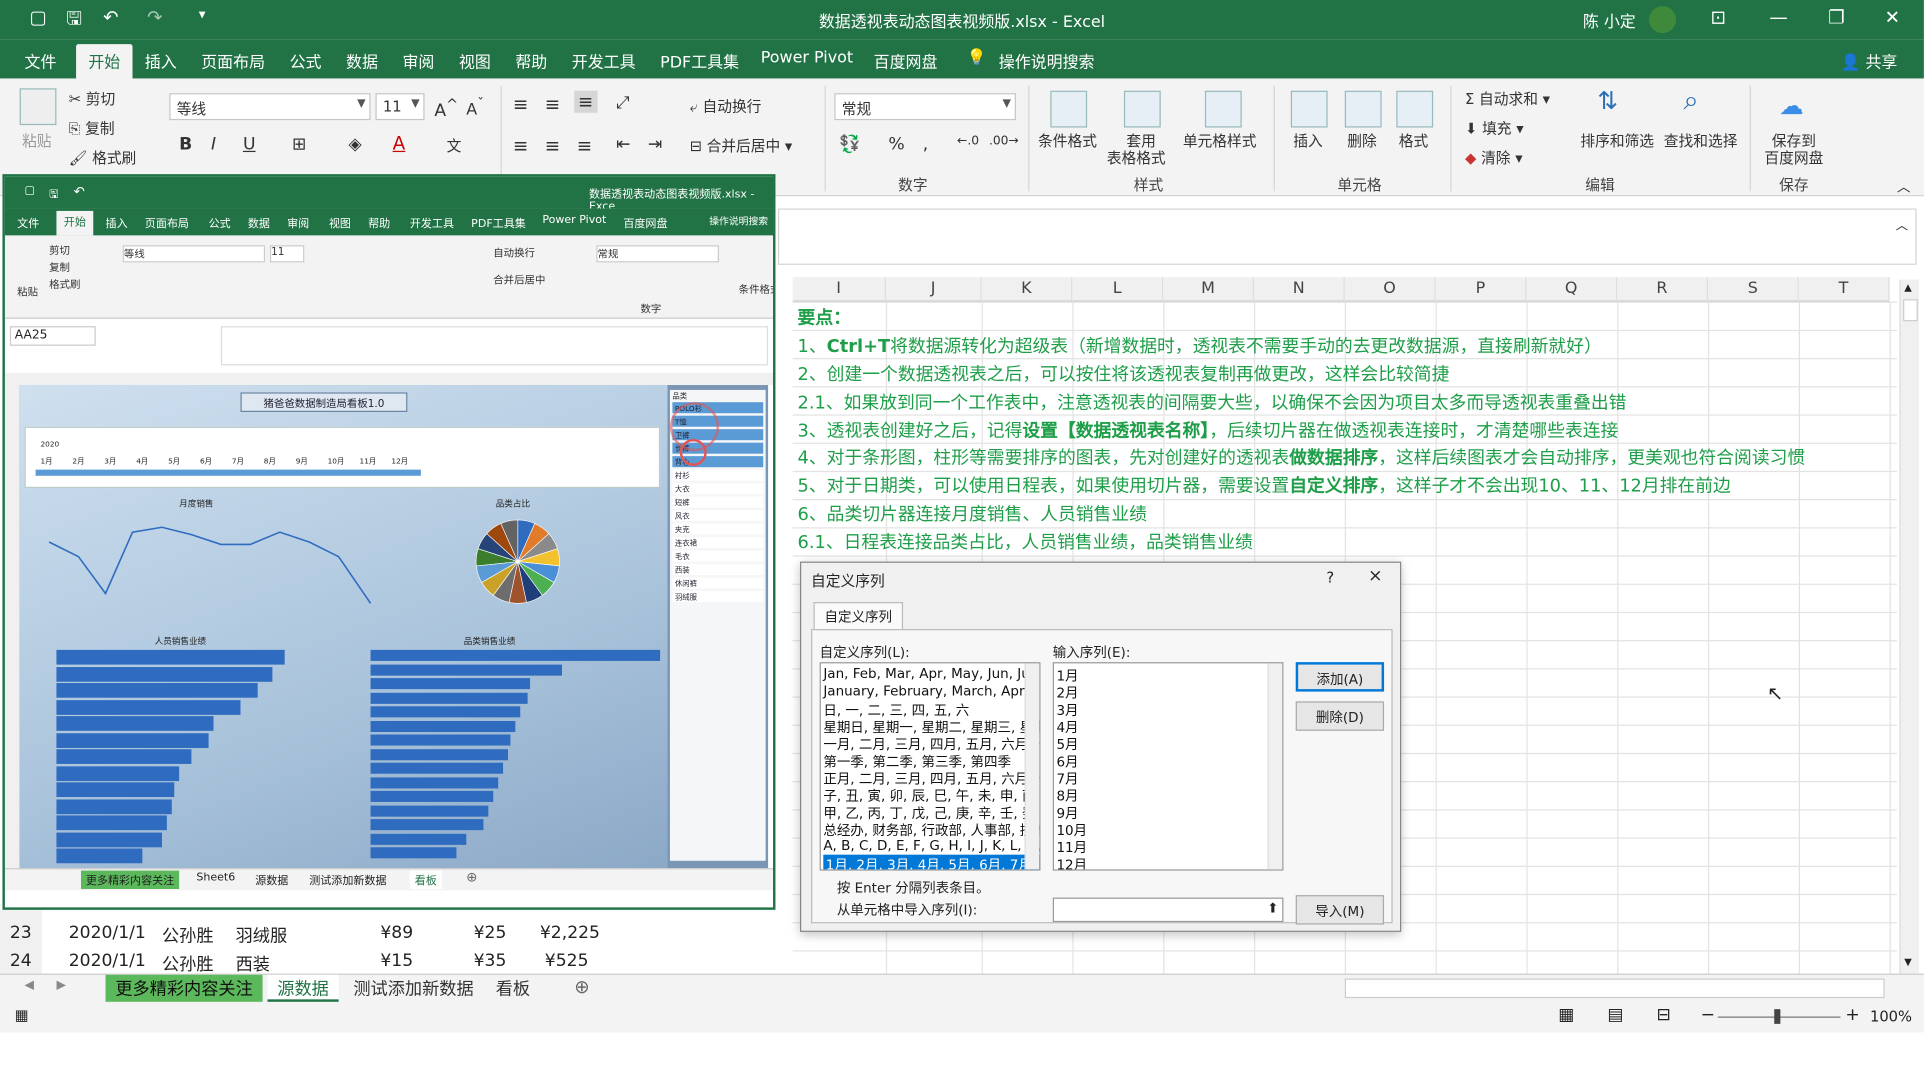 The height and width of the screenshot is (1084, 1924). I want to click on slicer-item: 风衣, so click(718, 516).